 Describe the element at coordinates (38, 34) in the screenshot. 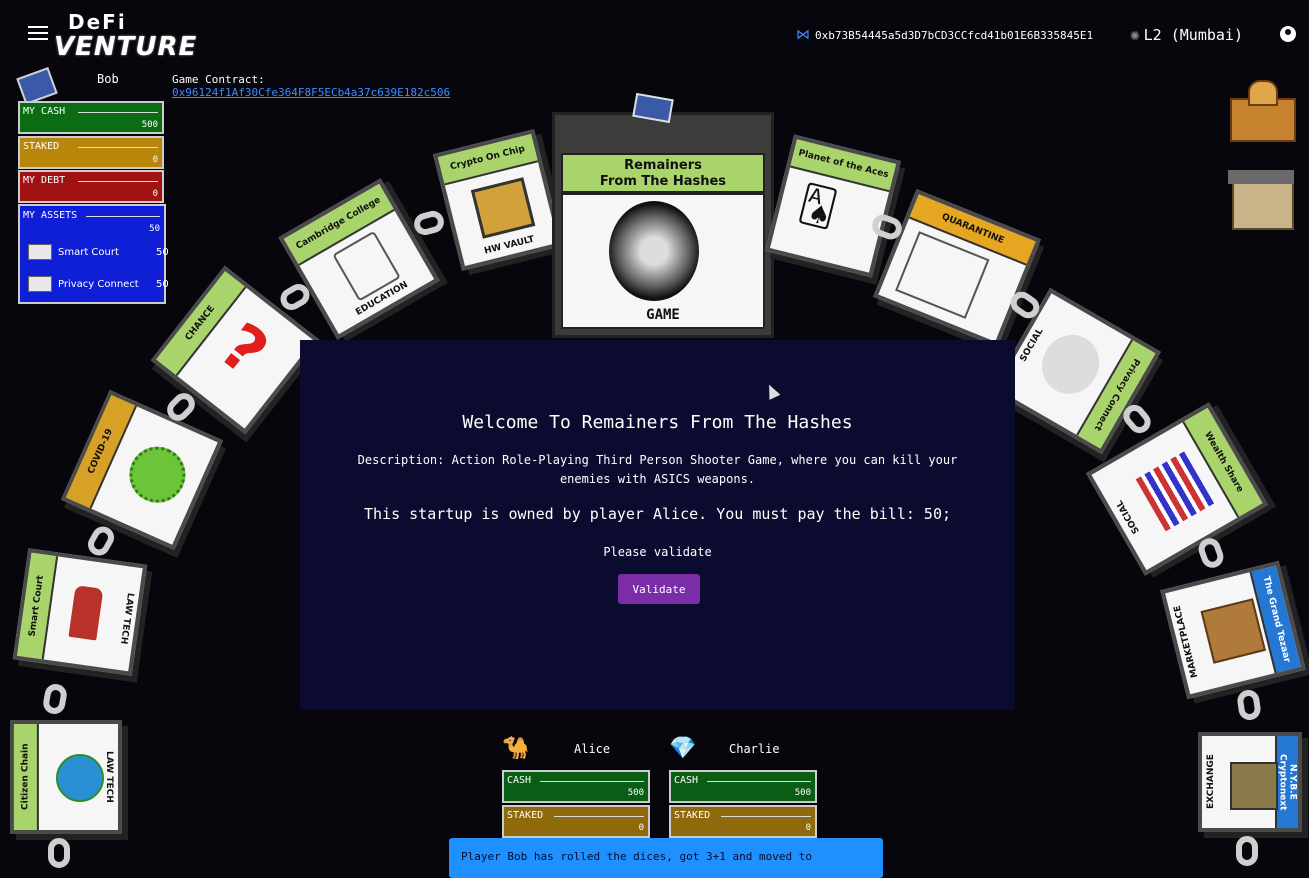

I see `menu-icon` at that location.